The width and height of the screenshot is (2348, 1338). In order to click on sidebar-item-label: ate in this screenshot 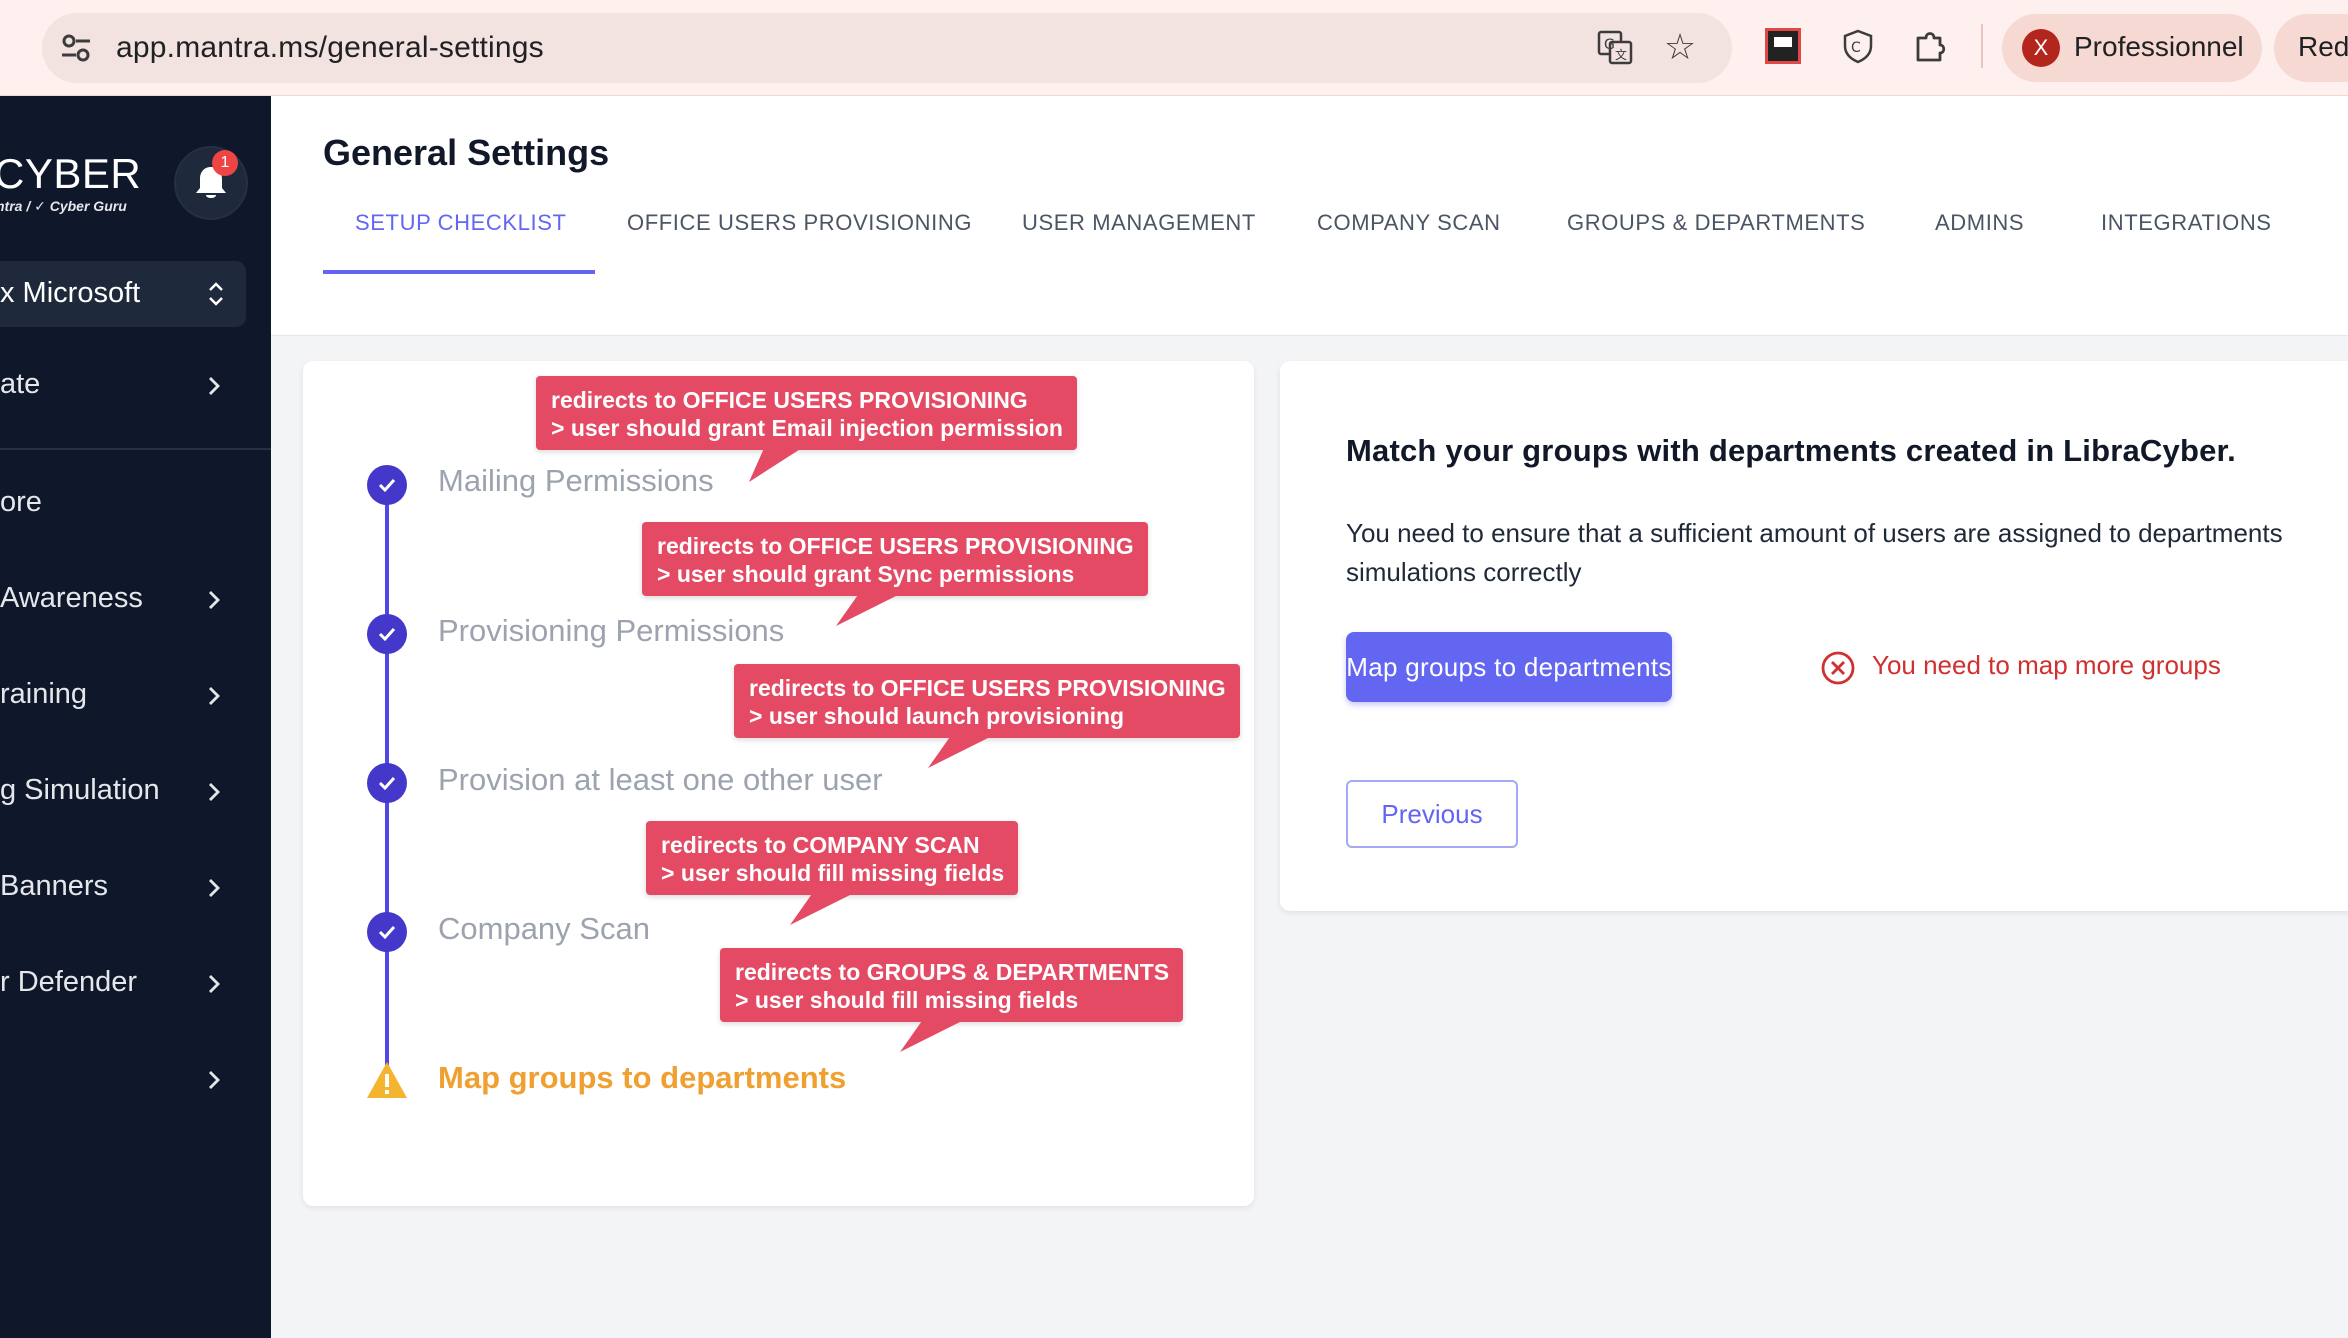, I will do `click(20, 384)`.